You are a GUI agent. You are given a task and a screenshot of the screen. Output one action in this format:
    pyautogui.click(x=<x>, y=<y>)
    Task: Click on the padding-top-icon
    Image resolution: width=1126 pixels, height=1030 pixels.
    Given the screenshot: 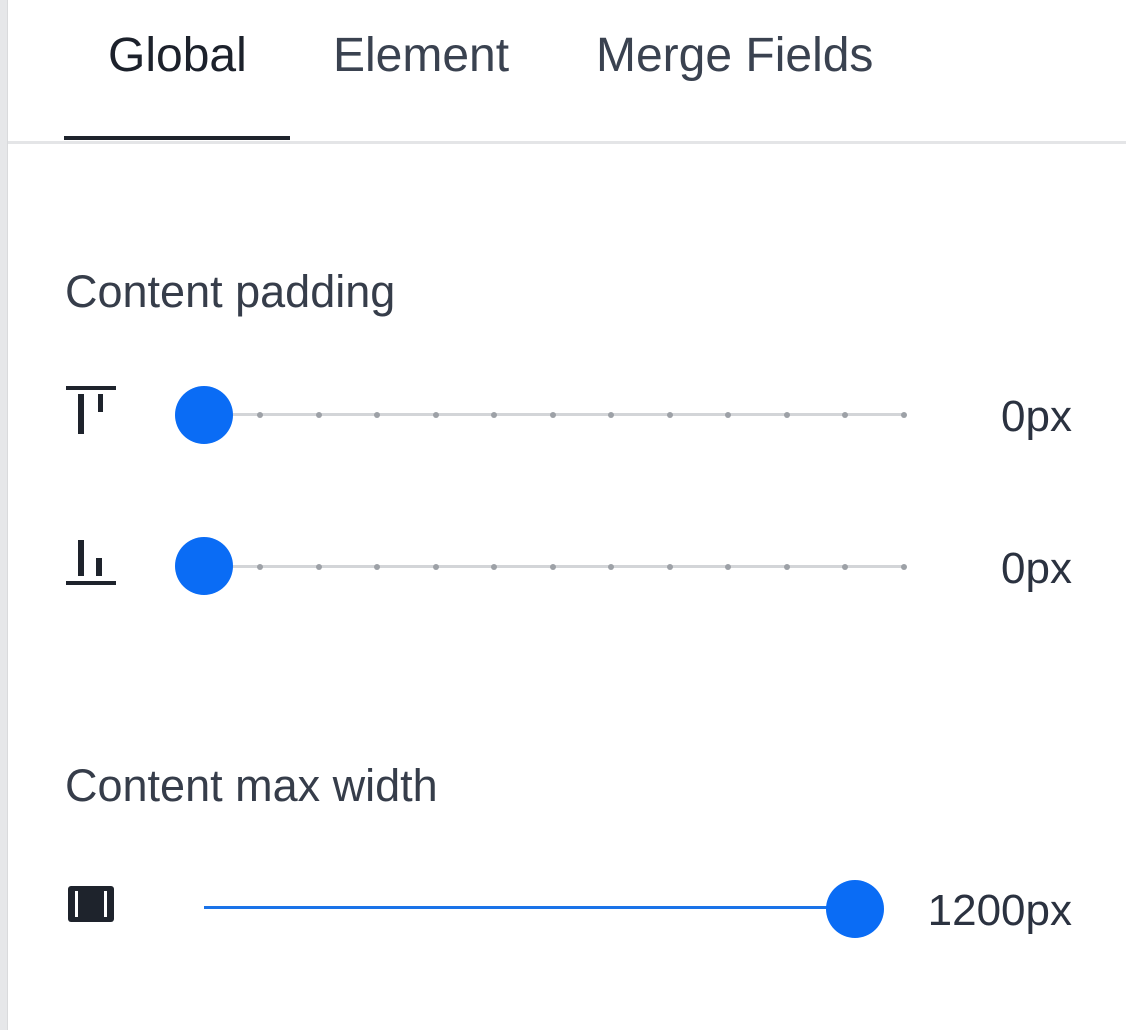 What is the action you would take?
    pyautogui.click(x=91, y=410)
    